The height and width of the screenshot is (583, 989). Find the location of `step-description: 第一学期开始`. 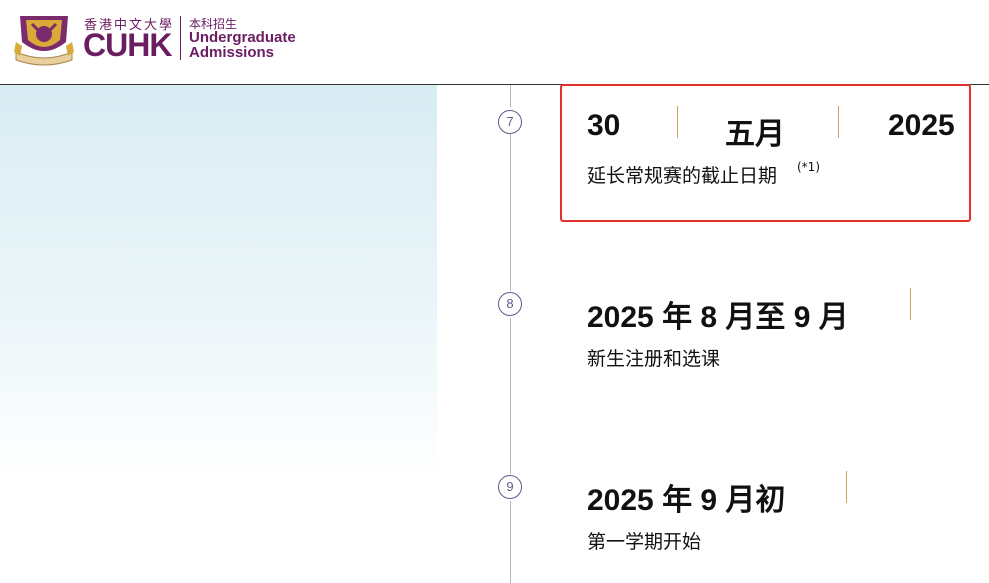

step-description: 第一学期开始 is located at coordinates (644, 542).